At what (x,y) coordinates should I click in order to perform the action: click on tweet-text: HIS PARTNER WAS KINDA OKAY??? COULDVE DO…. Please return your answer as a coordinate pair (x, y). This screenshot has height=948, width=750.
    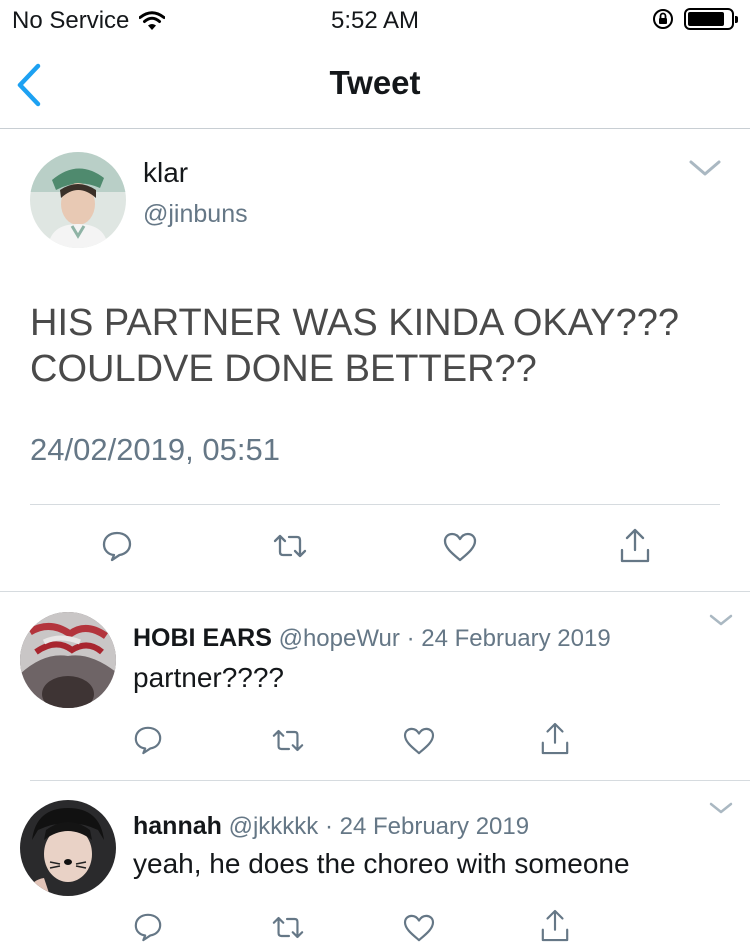
    Looking at the image, I should click on (380, 346).